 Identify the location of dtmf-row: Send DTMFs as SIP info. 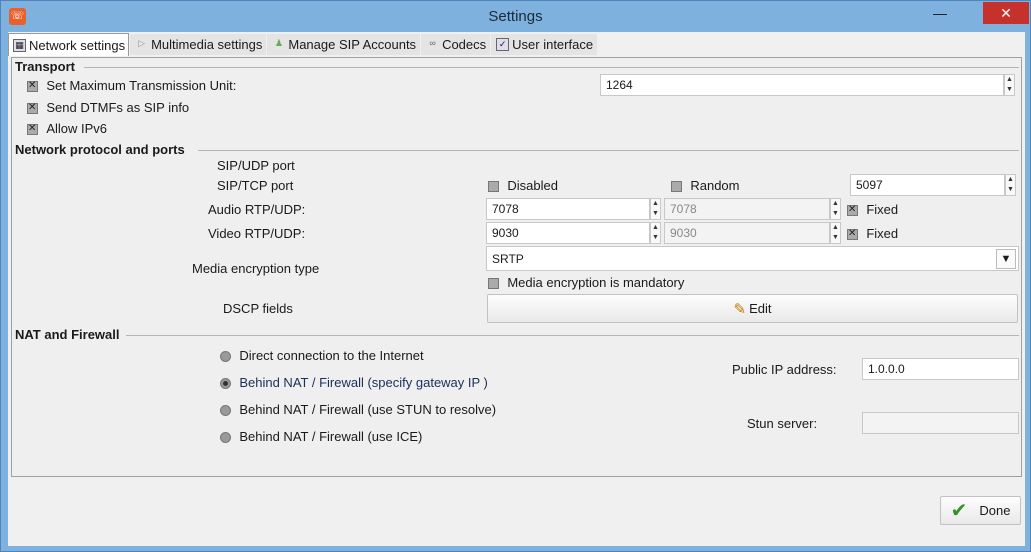
(108, 107).